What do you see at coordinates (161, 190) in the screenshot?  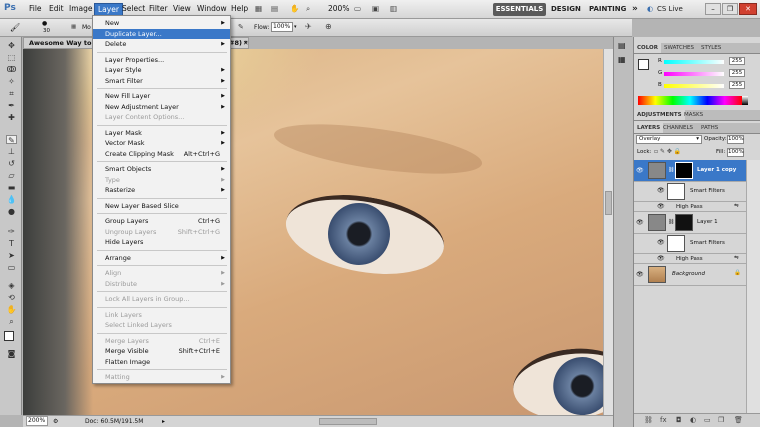 I see `menu-item-rasterize: Rasterize ▶` at bounding box center [161, 190].